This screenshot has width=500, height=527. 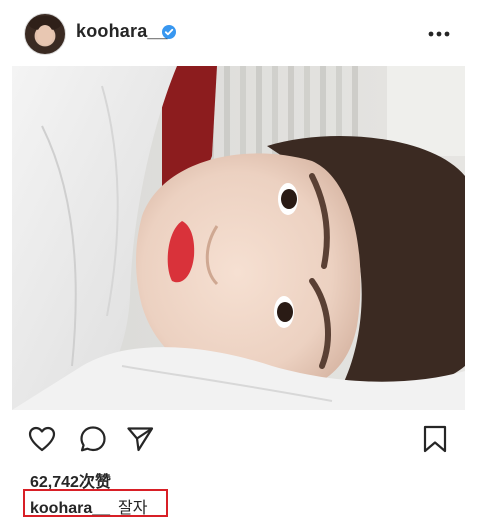 I want to click on caption-text: 잘자, so click(x=133, y=507).